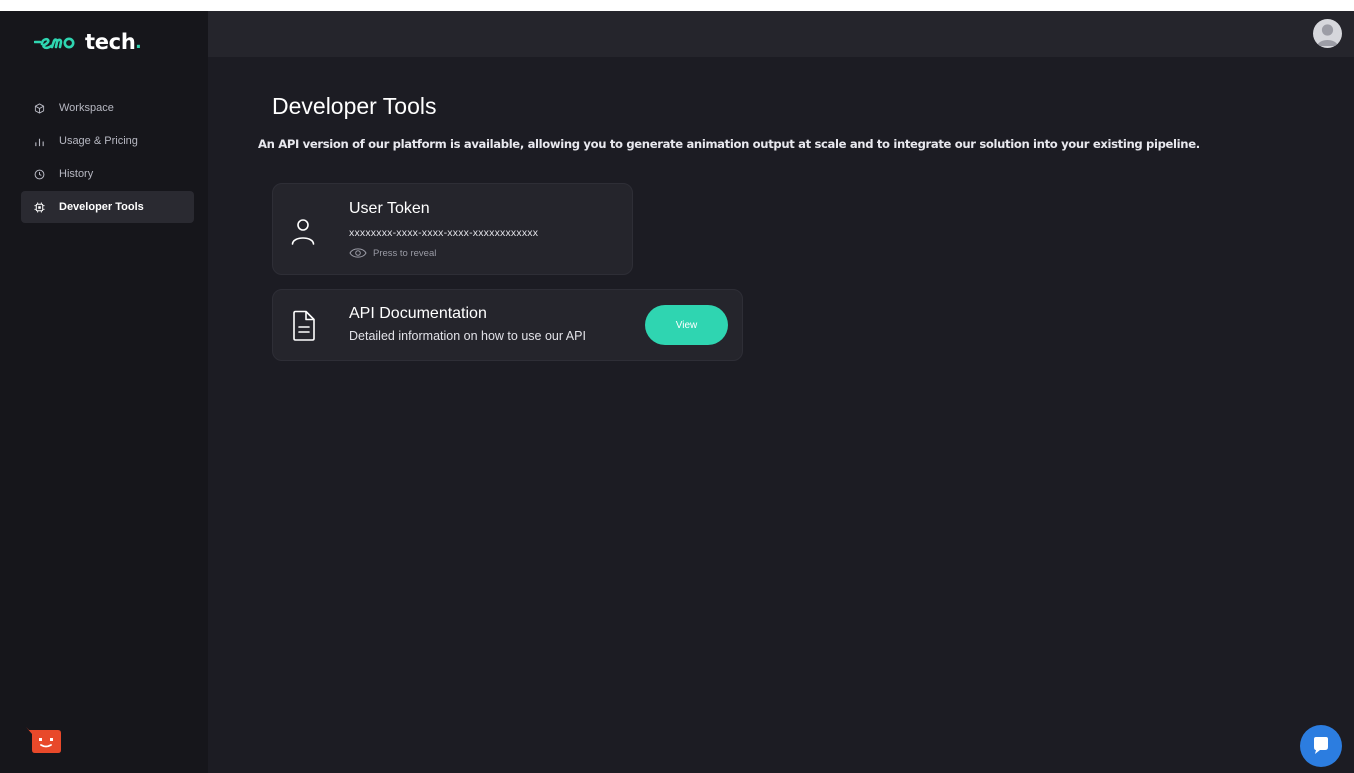  What do you see at coordinates (43, 740) in the screenshot?
I see `smiley-face-icon` at bounding box center [43, 740].